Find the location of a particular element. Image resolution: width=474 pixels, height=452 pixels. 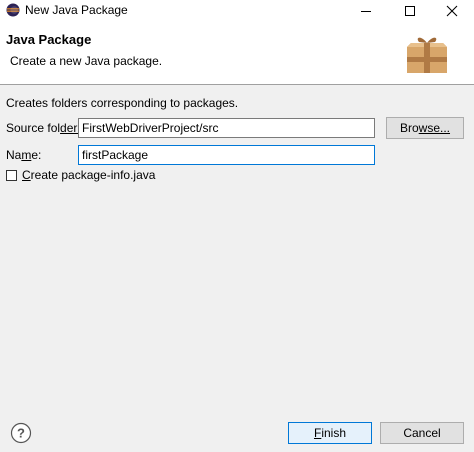

title-bar: New Java Package is located at coordinates (237, 11).